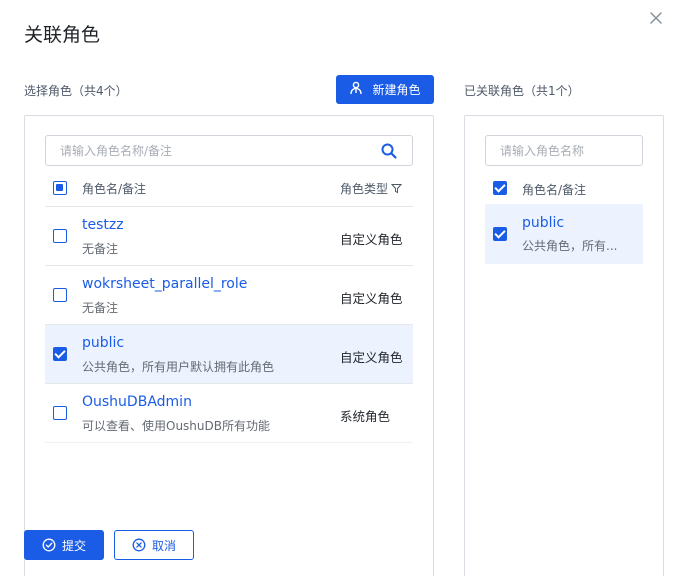 The image size is (691, 576). What do you see at coordinates (229, 413) in the screenshot?
I see `table-row: OushuDBAdmin 可以查看、使用OushuDB所有功能 系统角色` at bounding box center [229, 413].